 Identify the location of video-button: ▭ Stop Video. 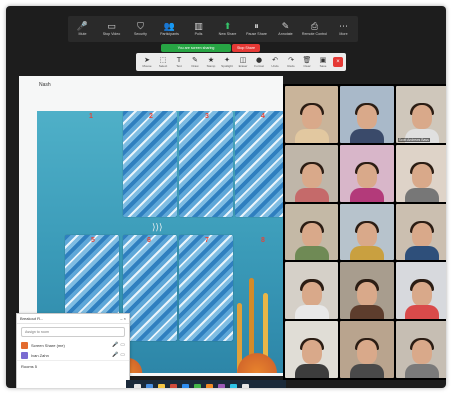
(111, 29).